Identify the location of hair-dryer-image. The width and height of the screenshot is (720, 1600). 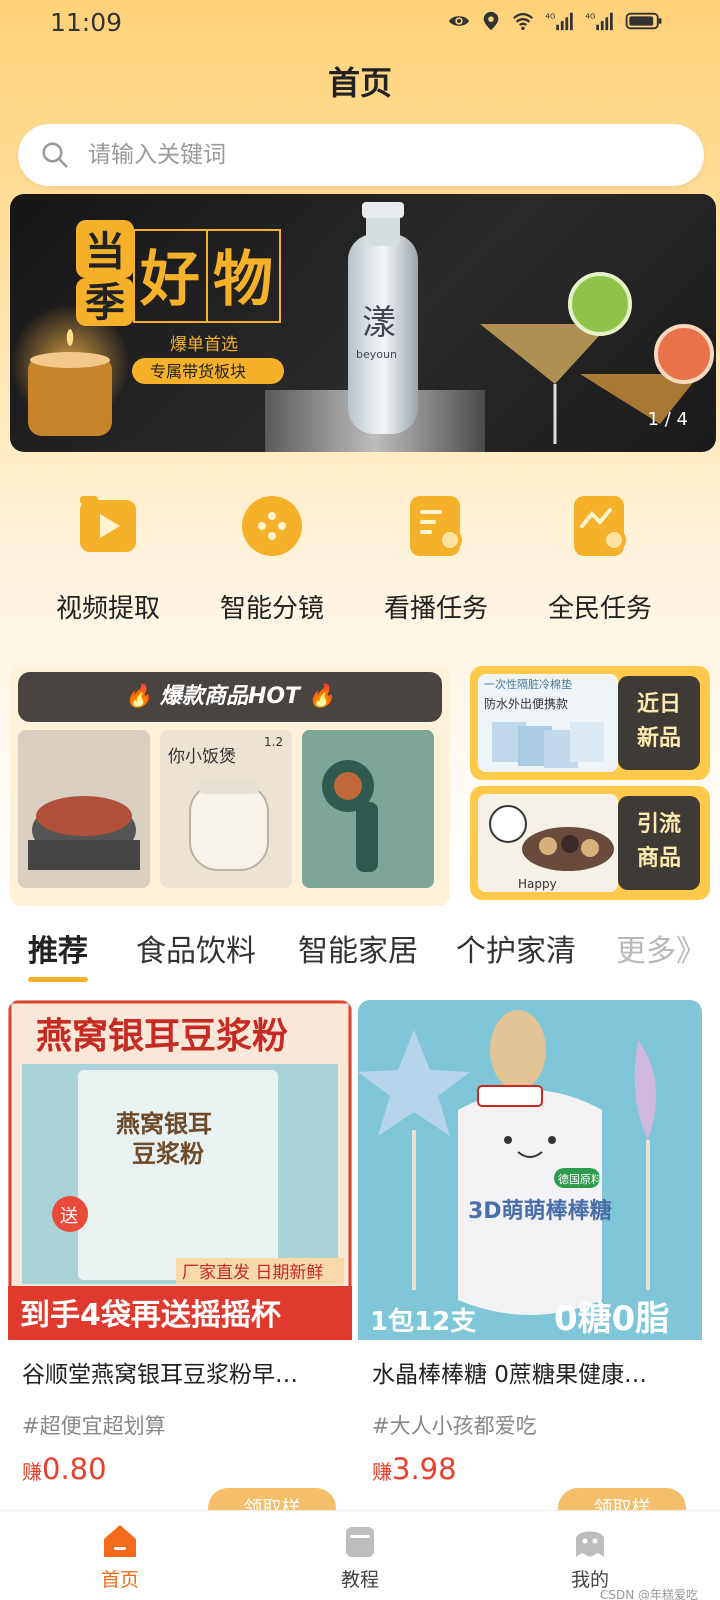
(368, 809).